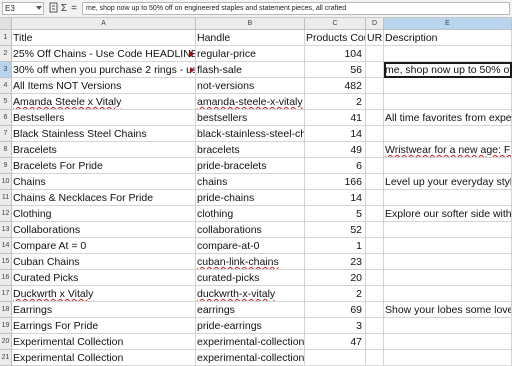  Describe the element at coordinates (23, 8) in the screenshot. I see `name-box: E3` at that location.